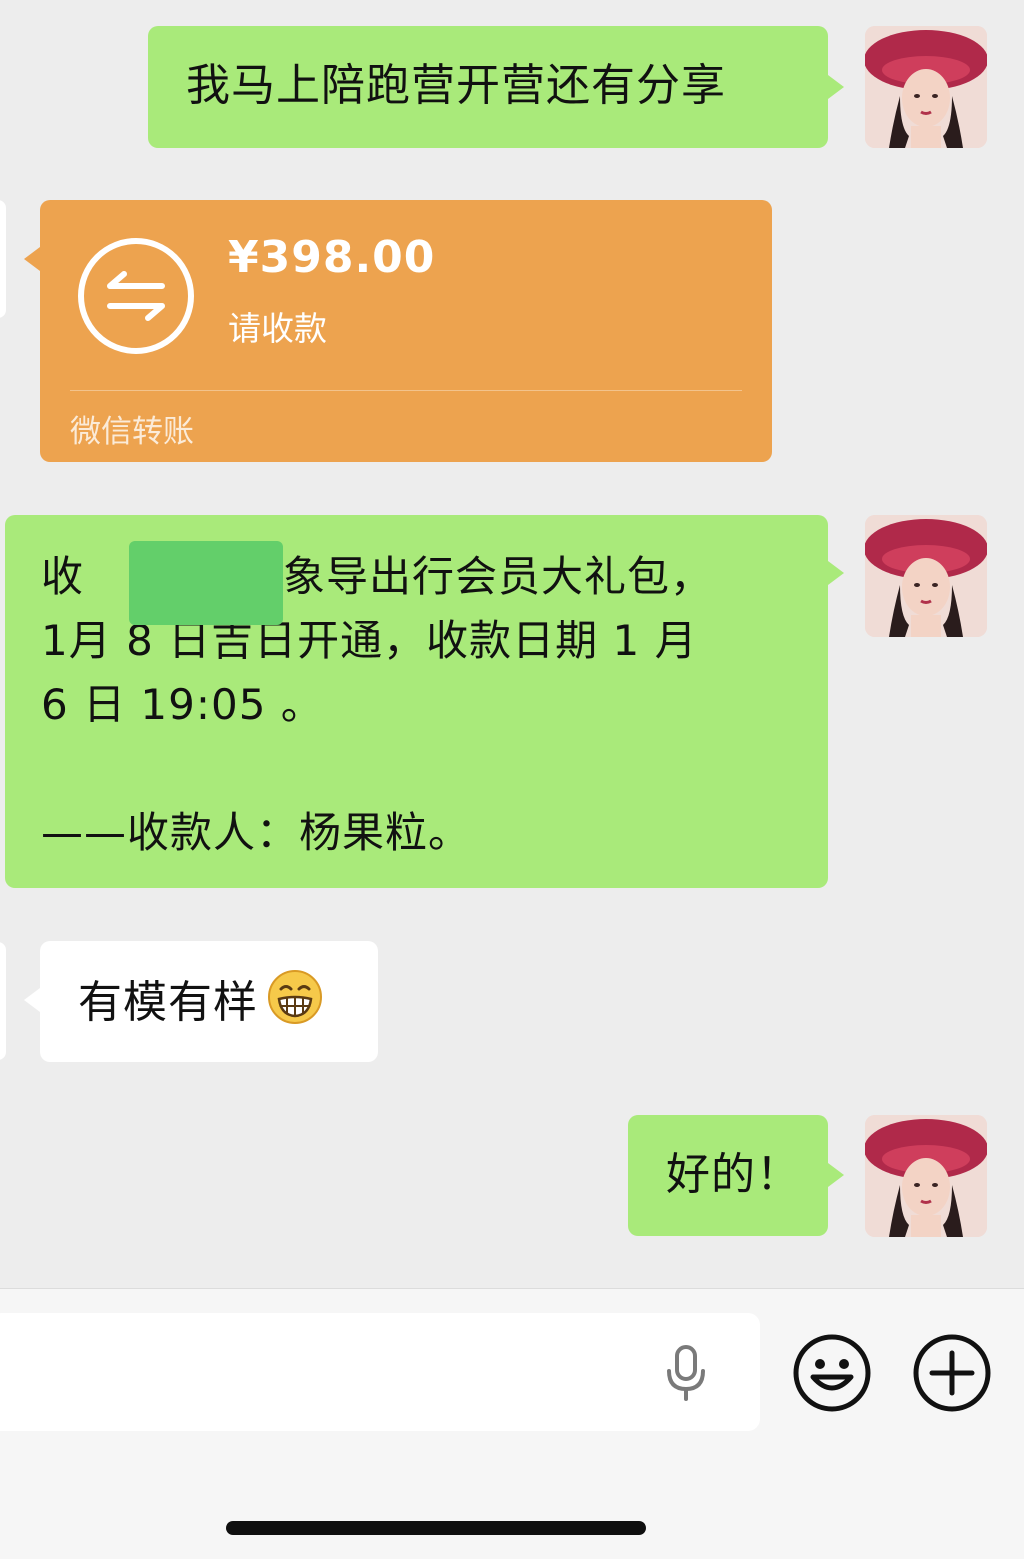 The height and width of the screenshot is (1559, 1024). I want to click on message-text: 我马上陪跑营开营还有分享, so click(456, 85).